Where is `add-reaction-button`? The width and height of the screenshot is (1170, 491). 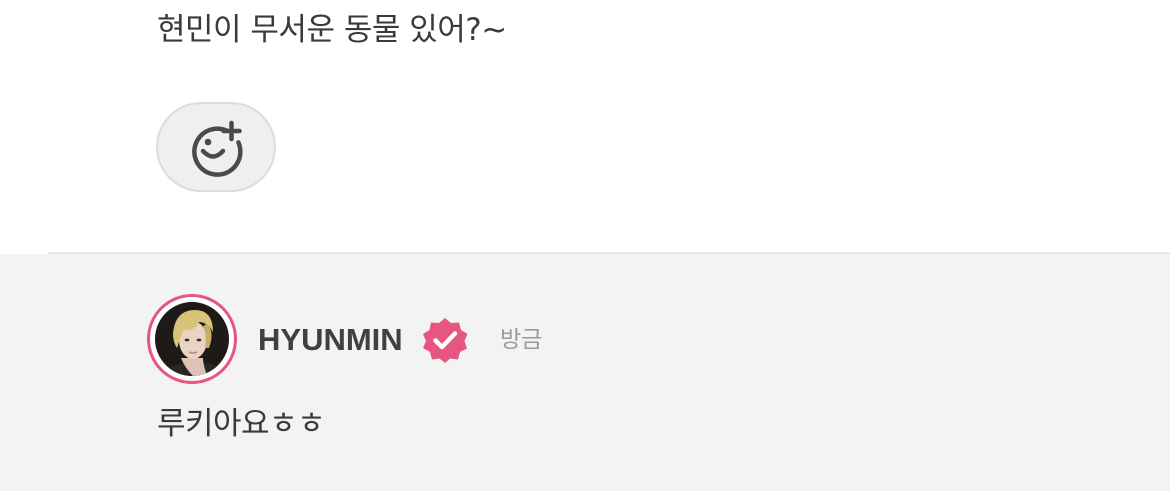 add-reaction-button is located at coordinates (216, 147).